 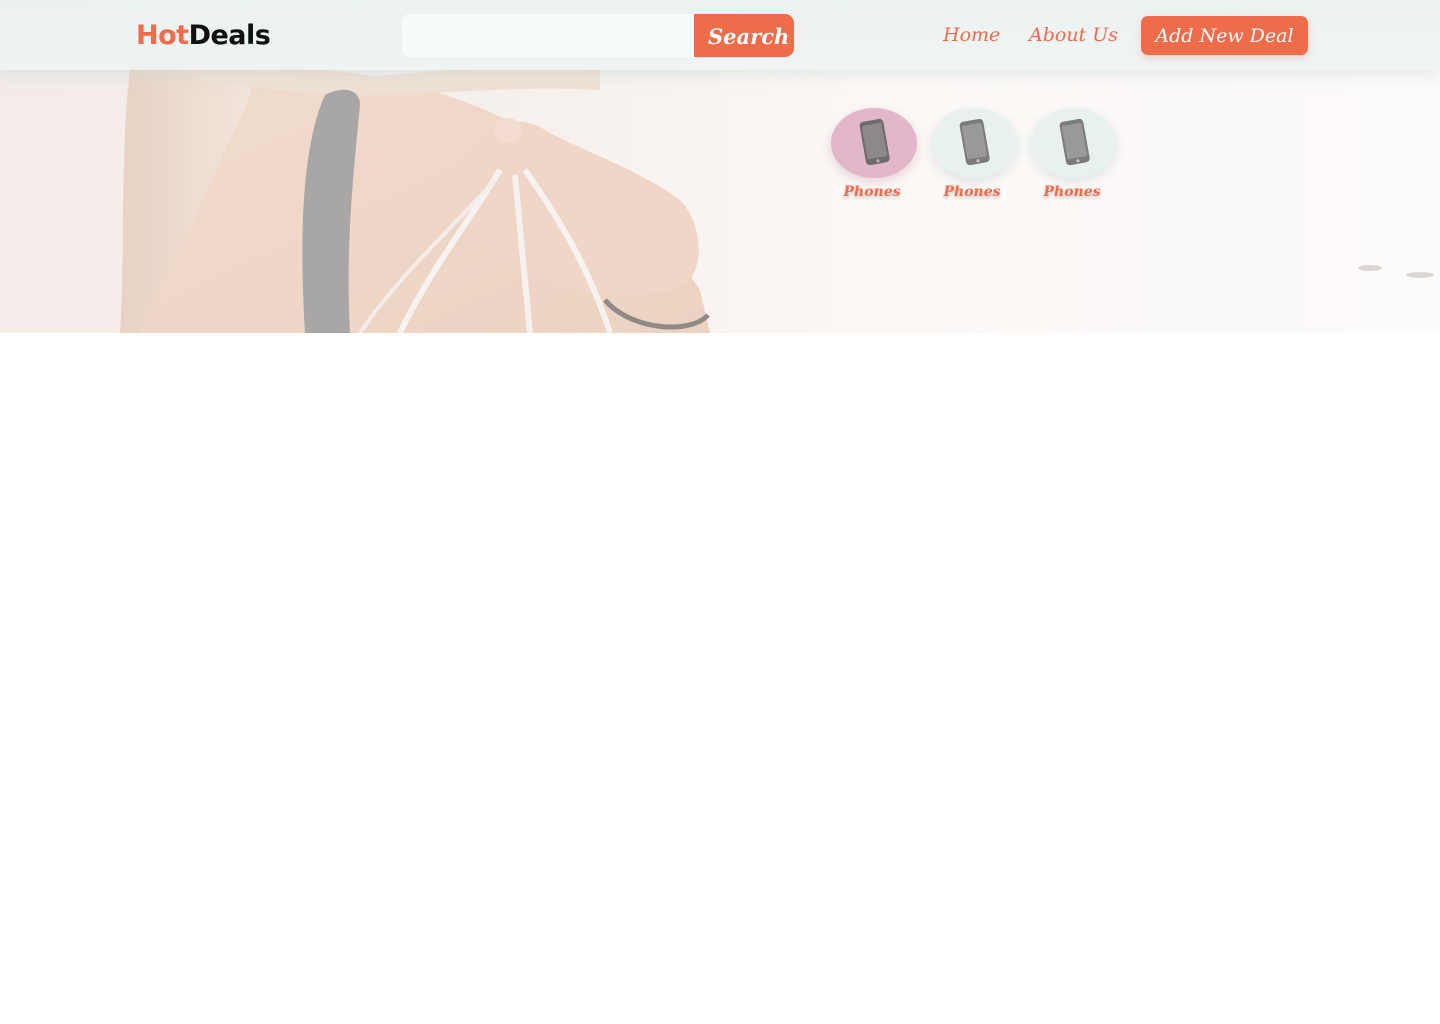 I want to click on brand-logo-deals: Deals, so click(x=229, y=35).